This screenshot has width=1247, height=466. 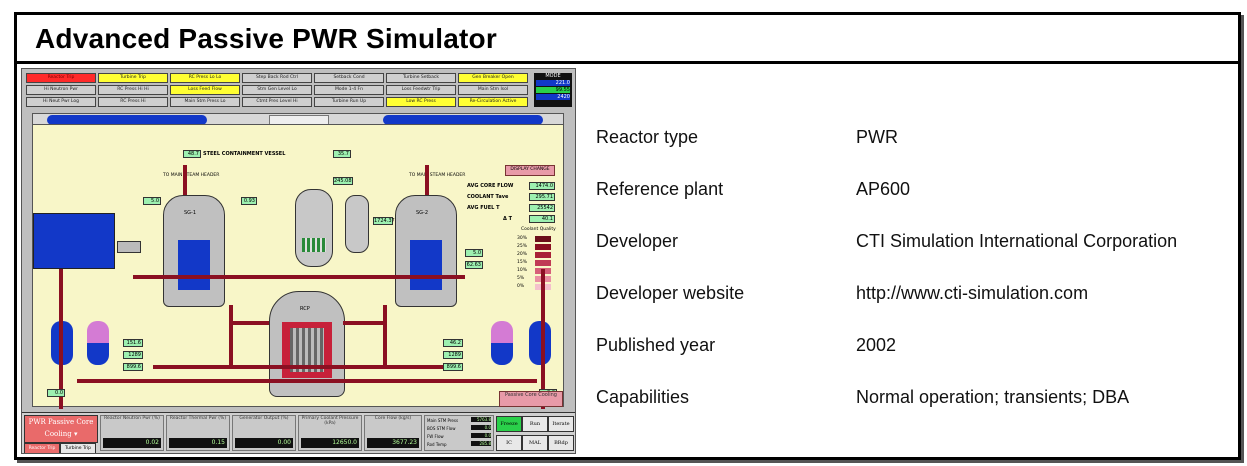 I want to click on rcp-label: RCP, so click(x=305, y=309).